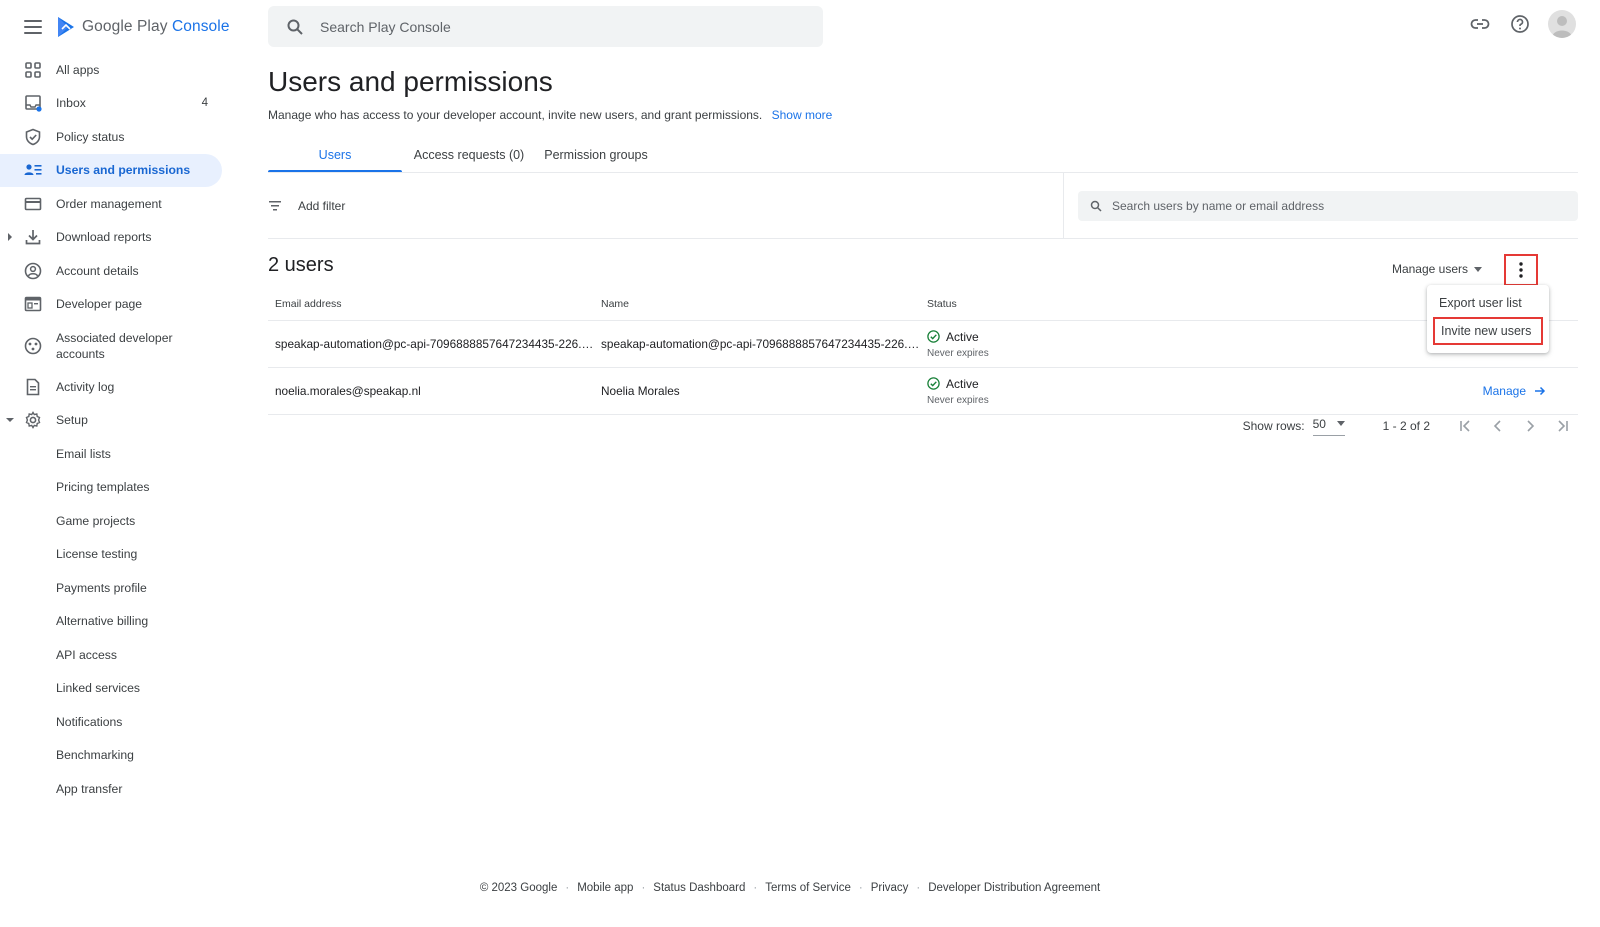  Describe the element at coordinates (89, 788) in the screenshot. I see `sidebar-item-label: App transfer` at that location.